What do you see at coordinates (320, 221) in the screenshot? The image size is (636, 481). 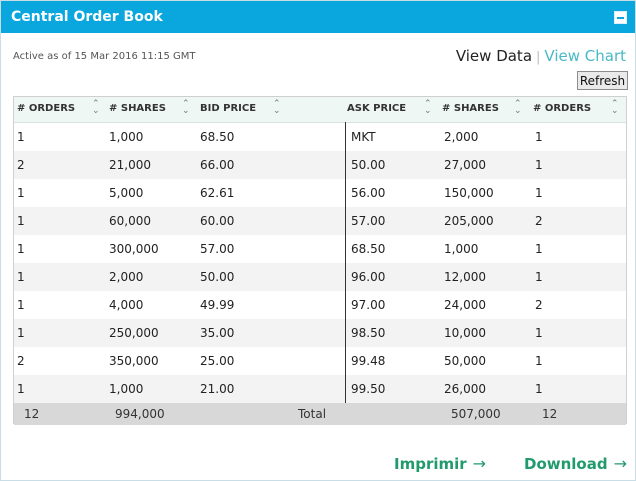 I see `table-row: 1 60,000 60.00 57.00 205,000 2` at bounding box center [320, 221].